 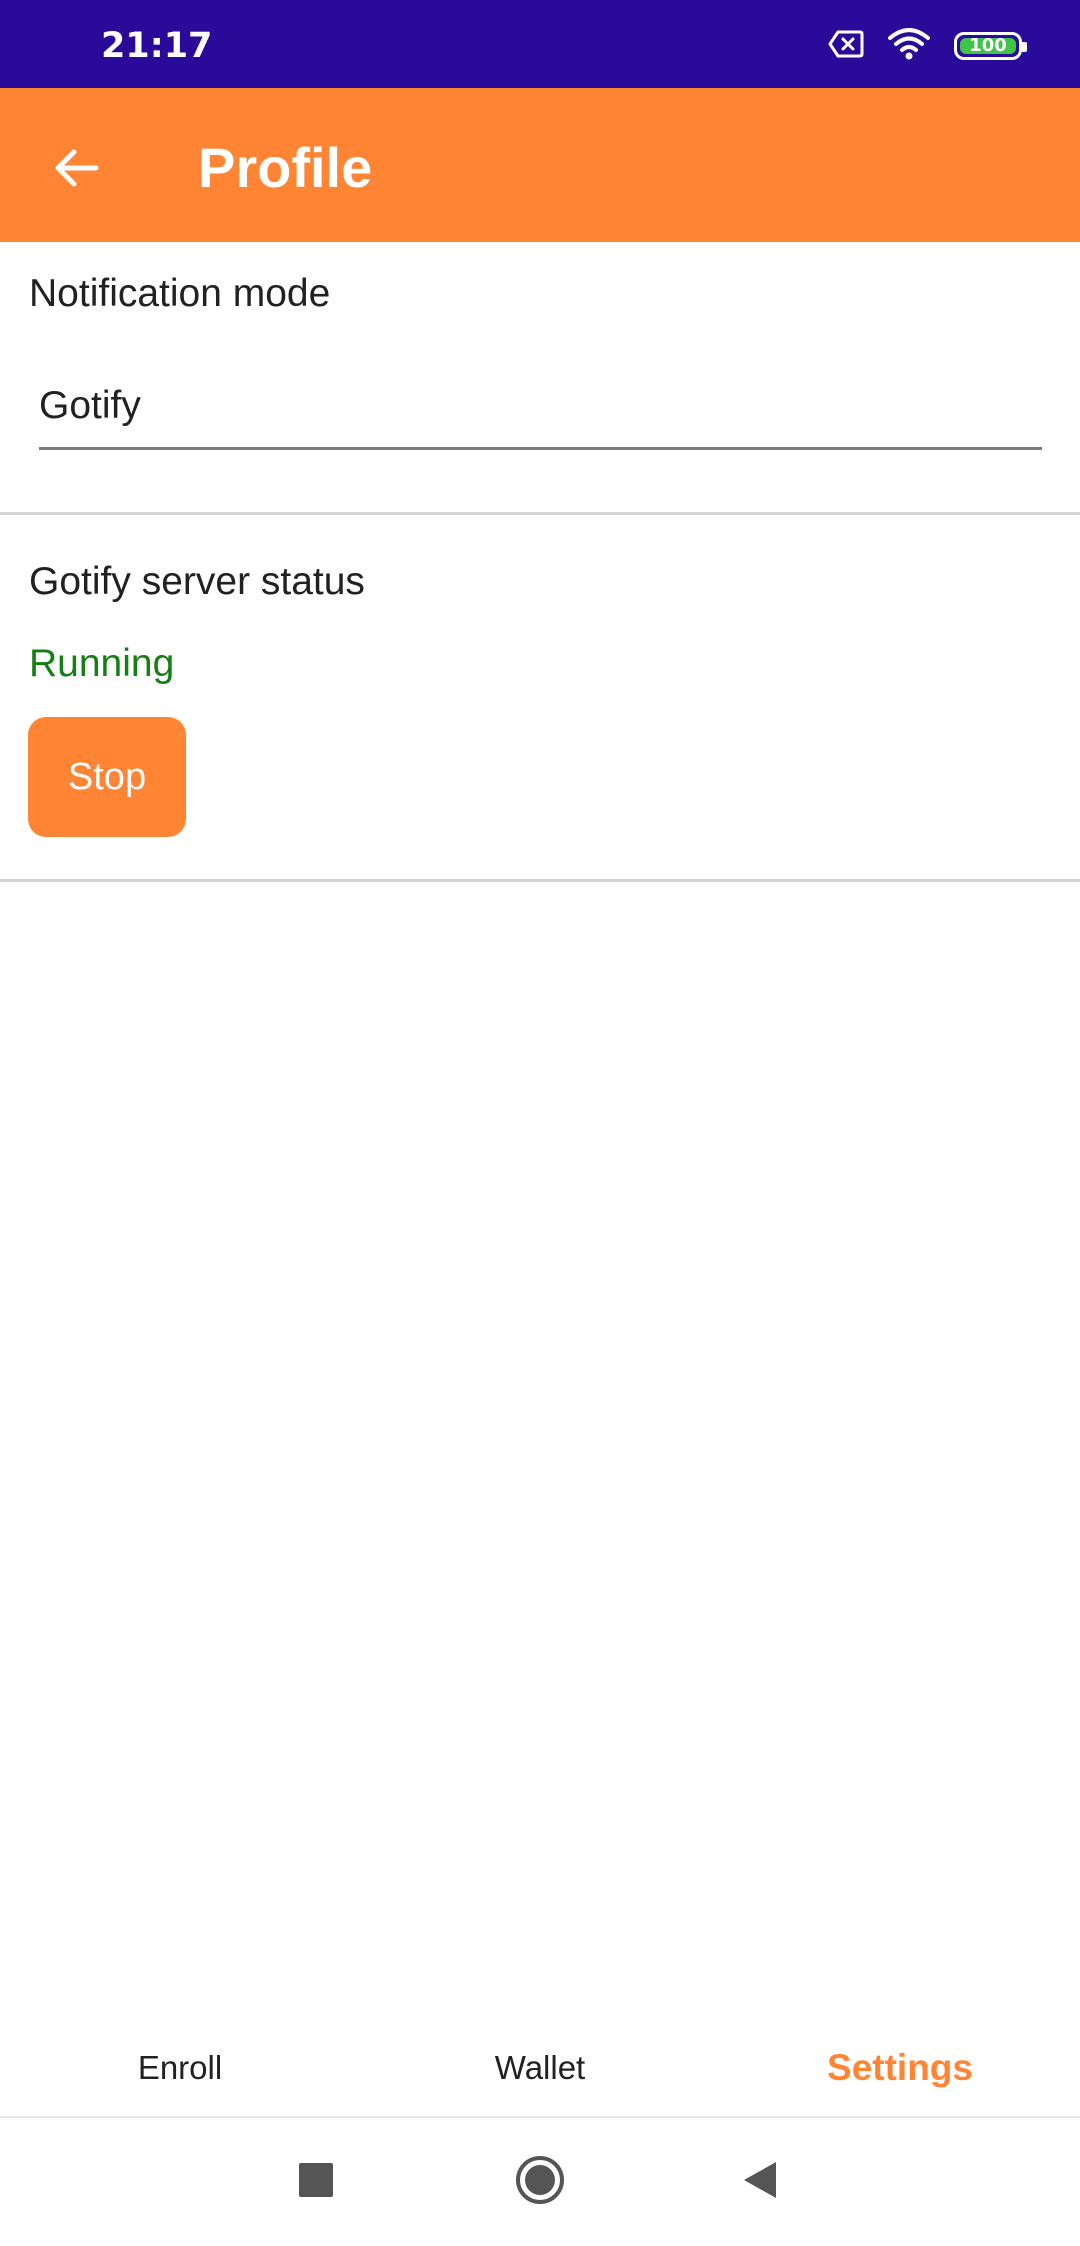 What do you see at coordinates (846, 46) in the screenshot?
I see `sim-disabled-icon` at bounding box center [846, 46].